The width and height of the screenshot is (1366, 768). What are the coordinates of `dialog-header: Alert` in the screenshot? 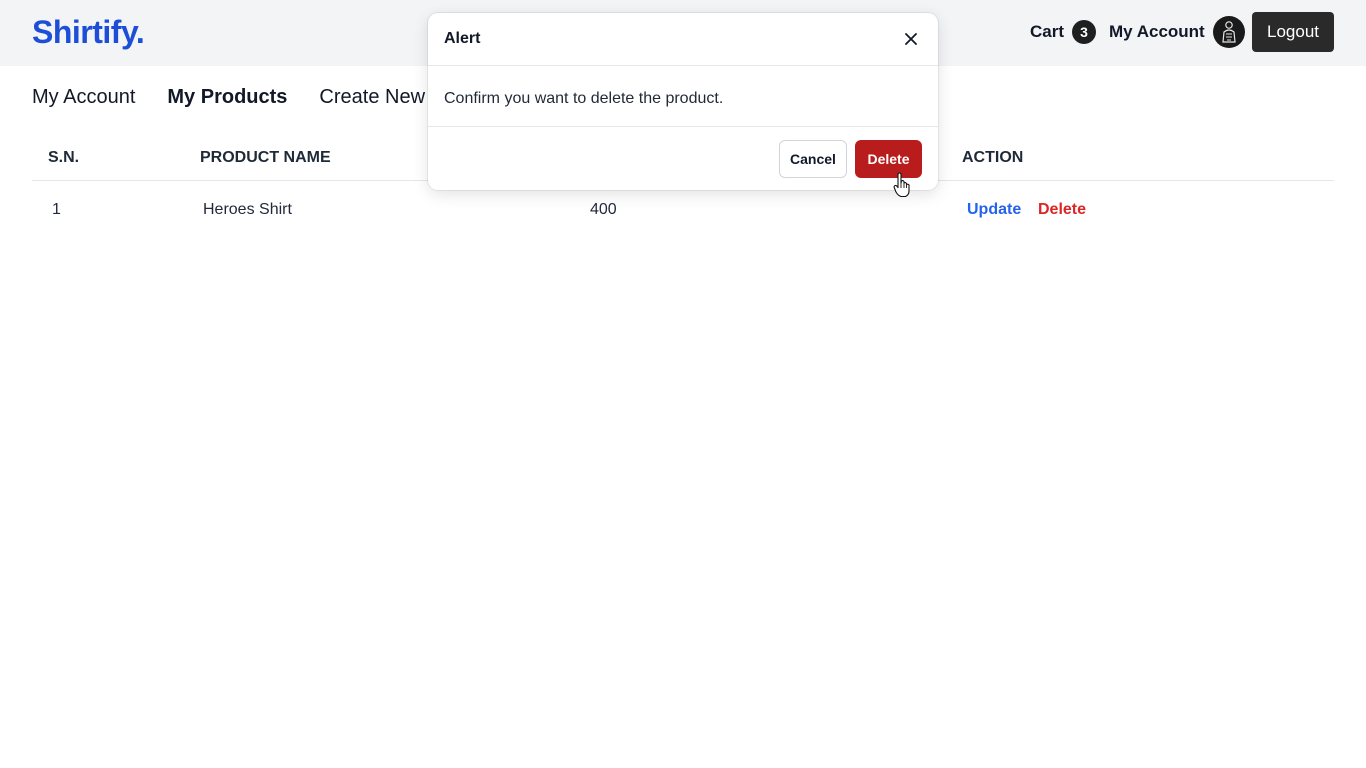 It's located at (683, 39).